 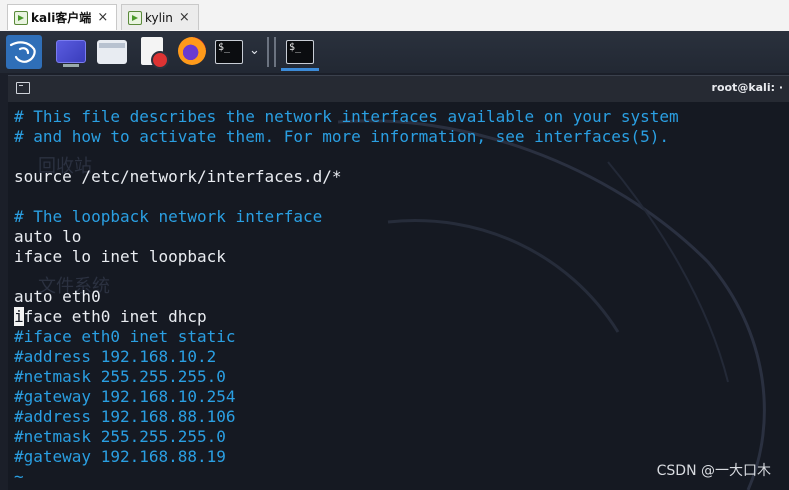 What do you see at coordinates (398, 88) in the screenshot?
I see `terminal-titlebar: root@kali: ·` at bounding box center [398, 88].